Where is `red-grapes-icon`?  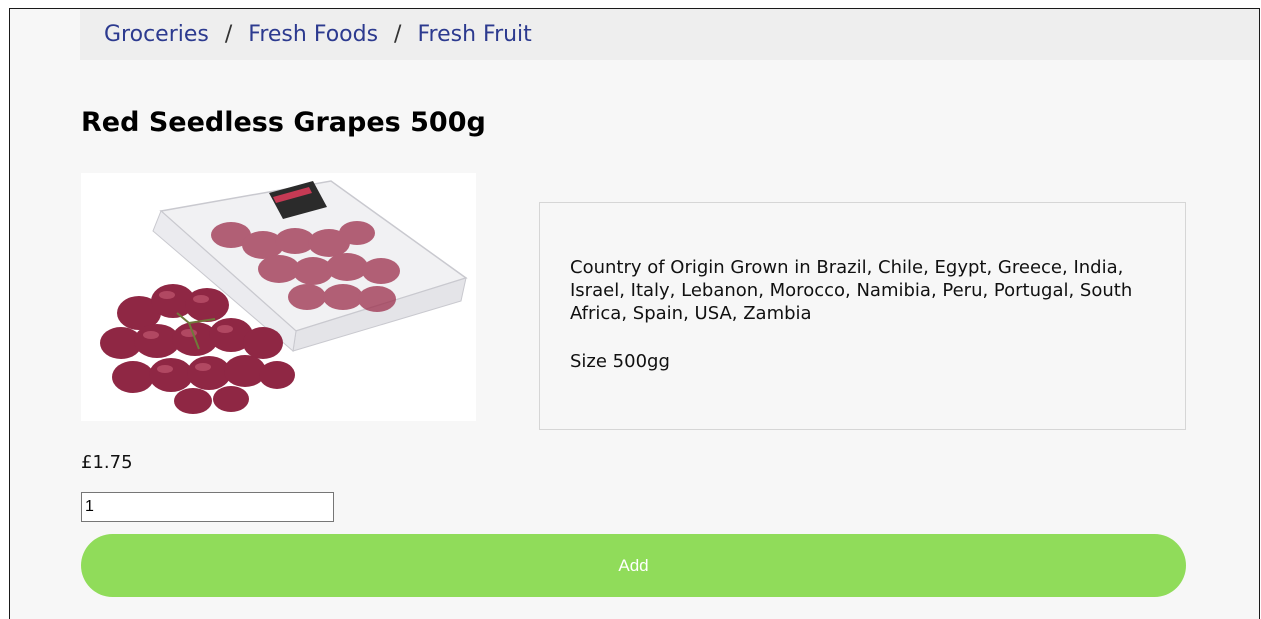 red-grapes-icon is located at coordinates (284, 297).